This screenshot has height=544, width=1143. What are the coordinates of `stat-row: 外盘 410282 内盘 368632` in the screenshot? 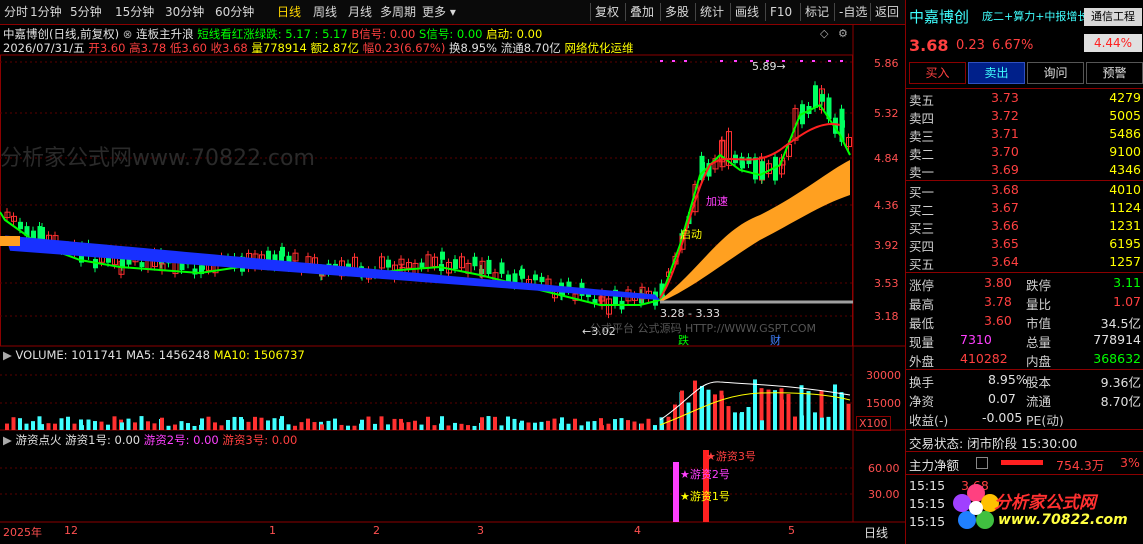 It's located at (1024, 360).